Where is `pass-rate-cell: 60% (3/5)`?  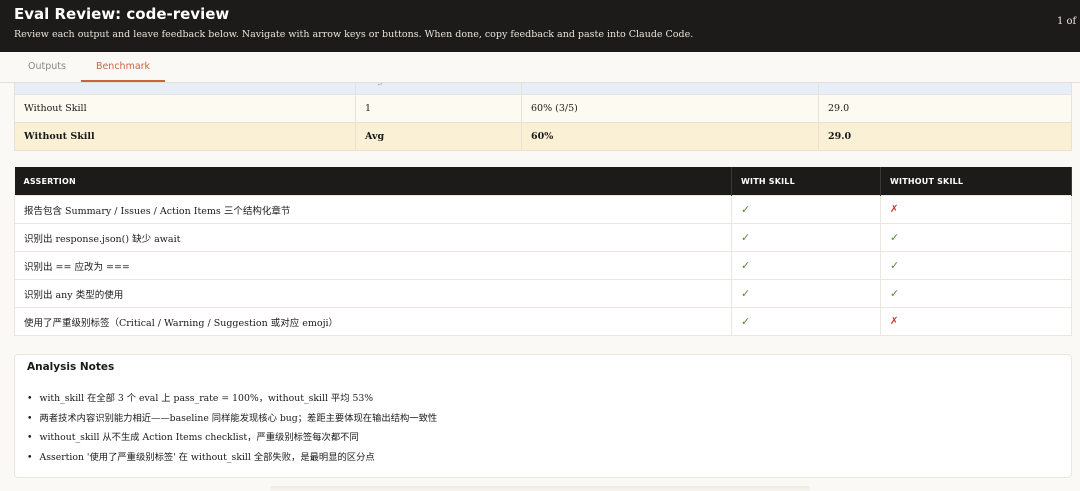 pass-rate-cell: 60% (3/5) is located at coordinates (670, 108).